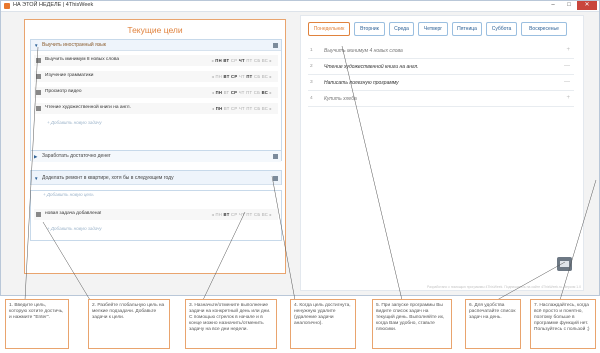 Image resolution: width=600 pixels, height=353 pixels. Describe the element at coordinates (156, 45) in the screenshot. I see `goal-header: ▼ Выучить иностранный язык` at that location.